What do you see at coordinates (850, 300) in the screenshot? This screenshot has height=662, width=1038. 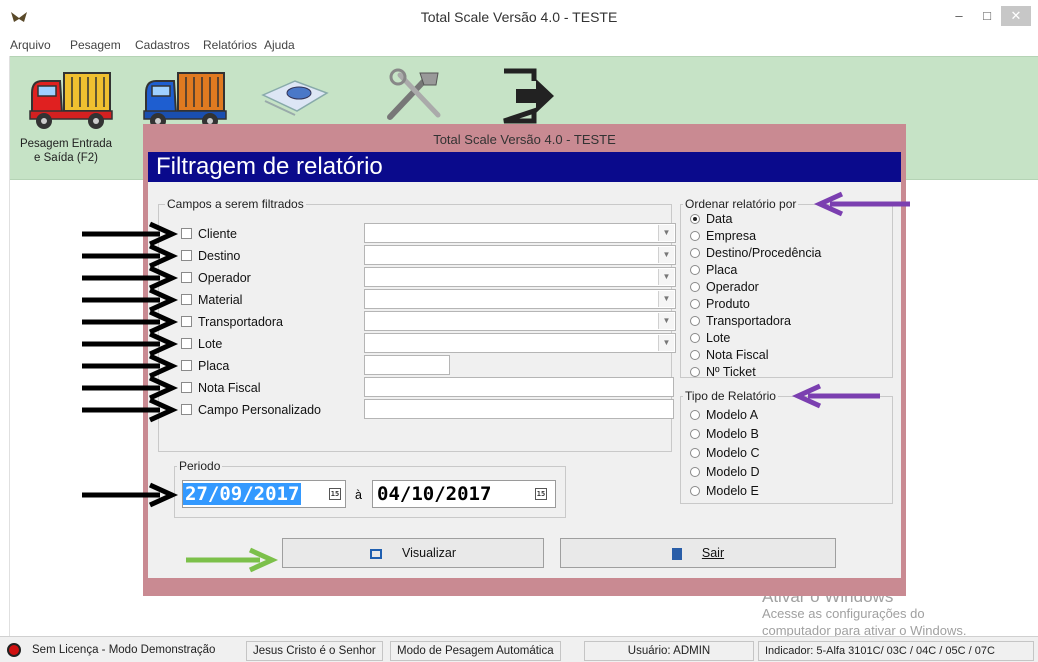 I see `purple-arrows` at bounding box center [850, 300].